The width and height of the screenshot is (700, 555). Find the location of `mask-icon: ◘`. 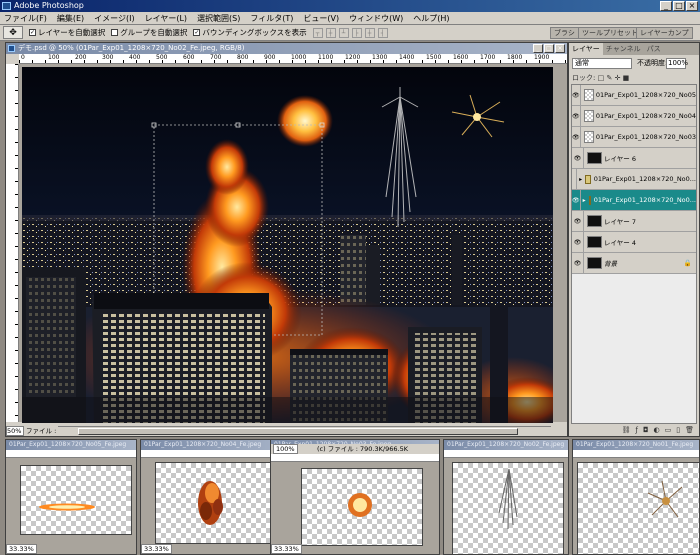

mask-icon: ◘ is located at coordinates (646, 431).